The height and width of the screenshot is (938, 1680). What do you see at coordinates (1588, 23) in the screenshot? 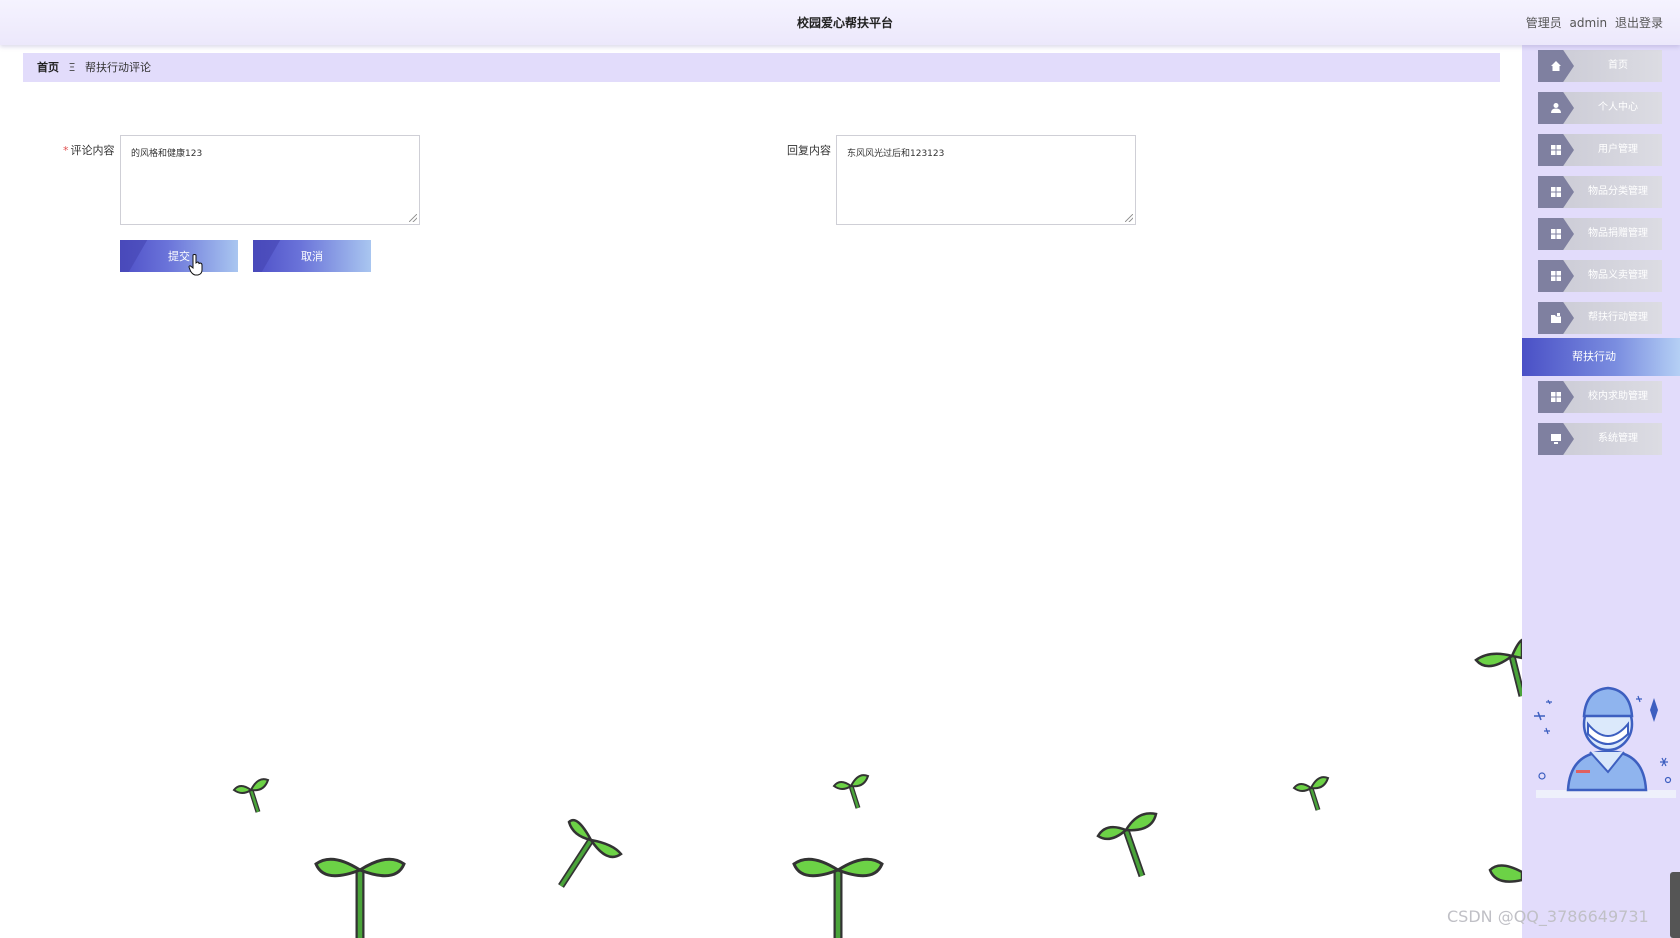
I see `username: admin` at bounding box center [1588, 23].